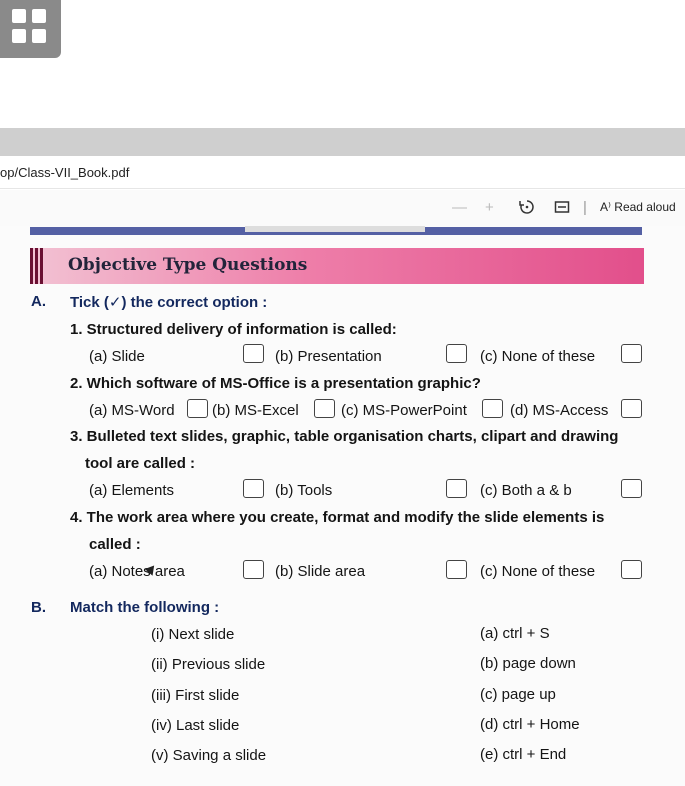 This screenshot has width=685, height=786. I want to click on q4-option-b: (b) Slide area, so click(320, 571).